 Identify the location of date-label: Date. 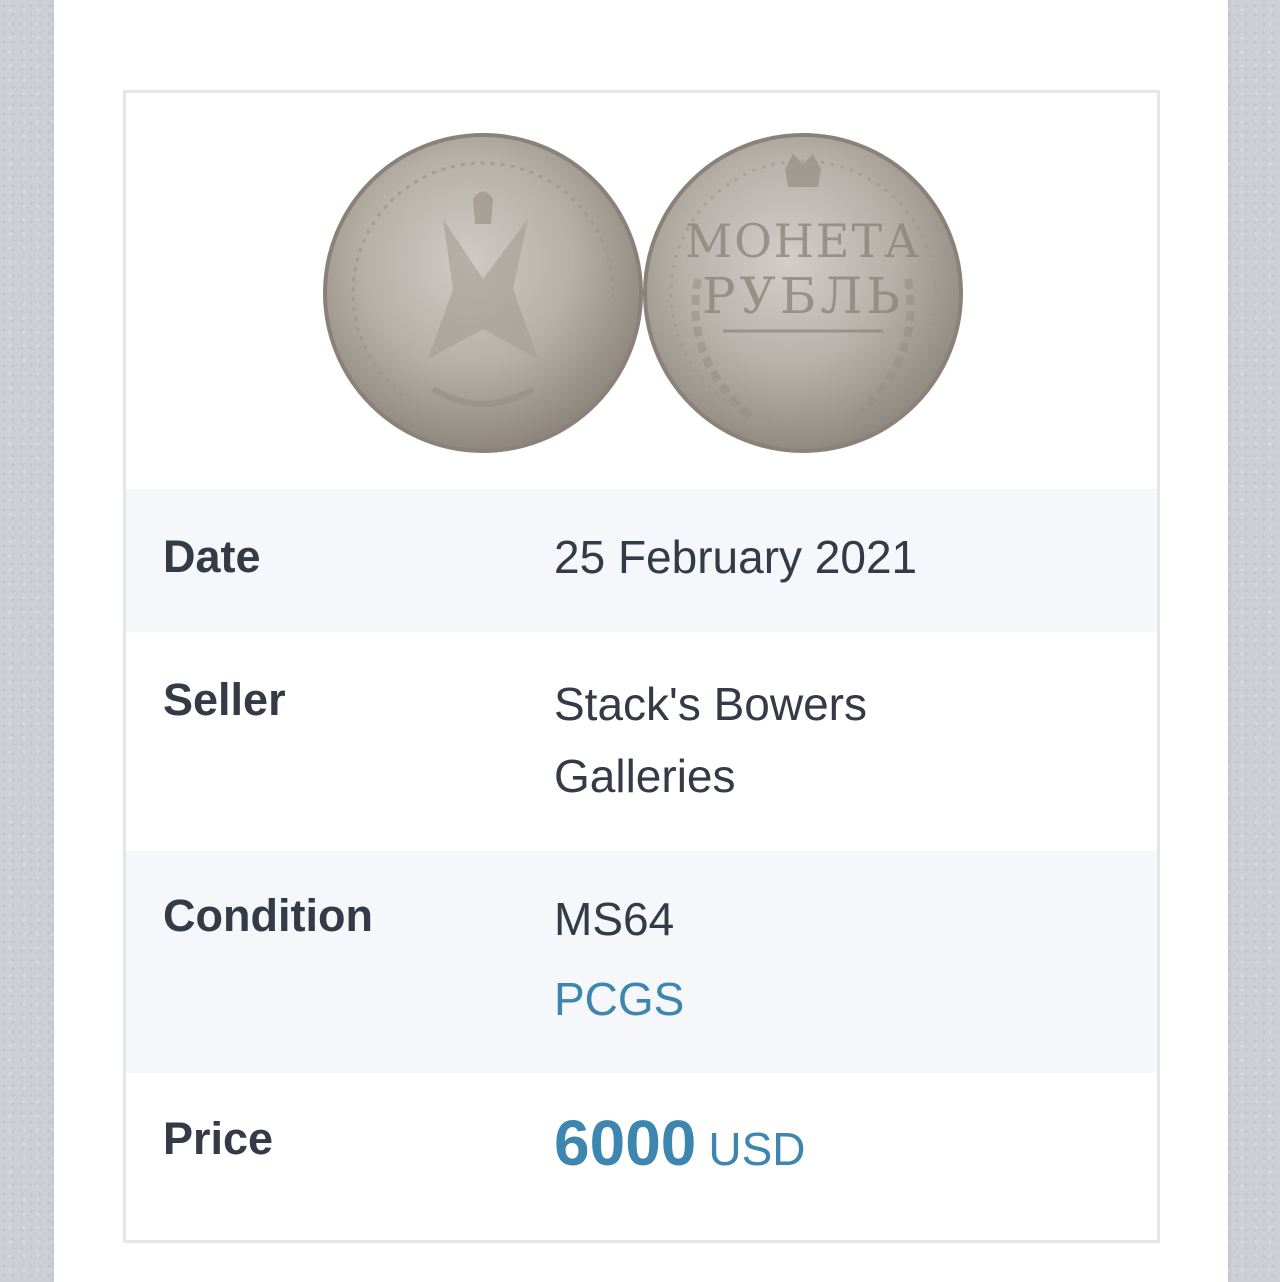
(212, 556).